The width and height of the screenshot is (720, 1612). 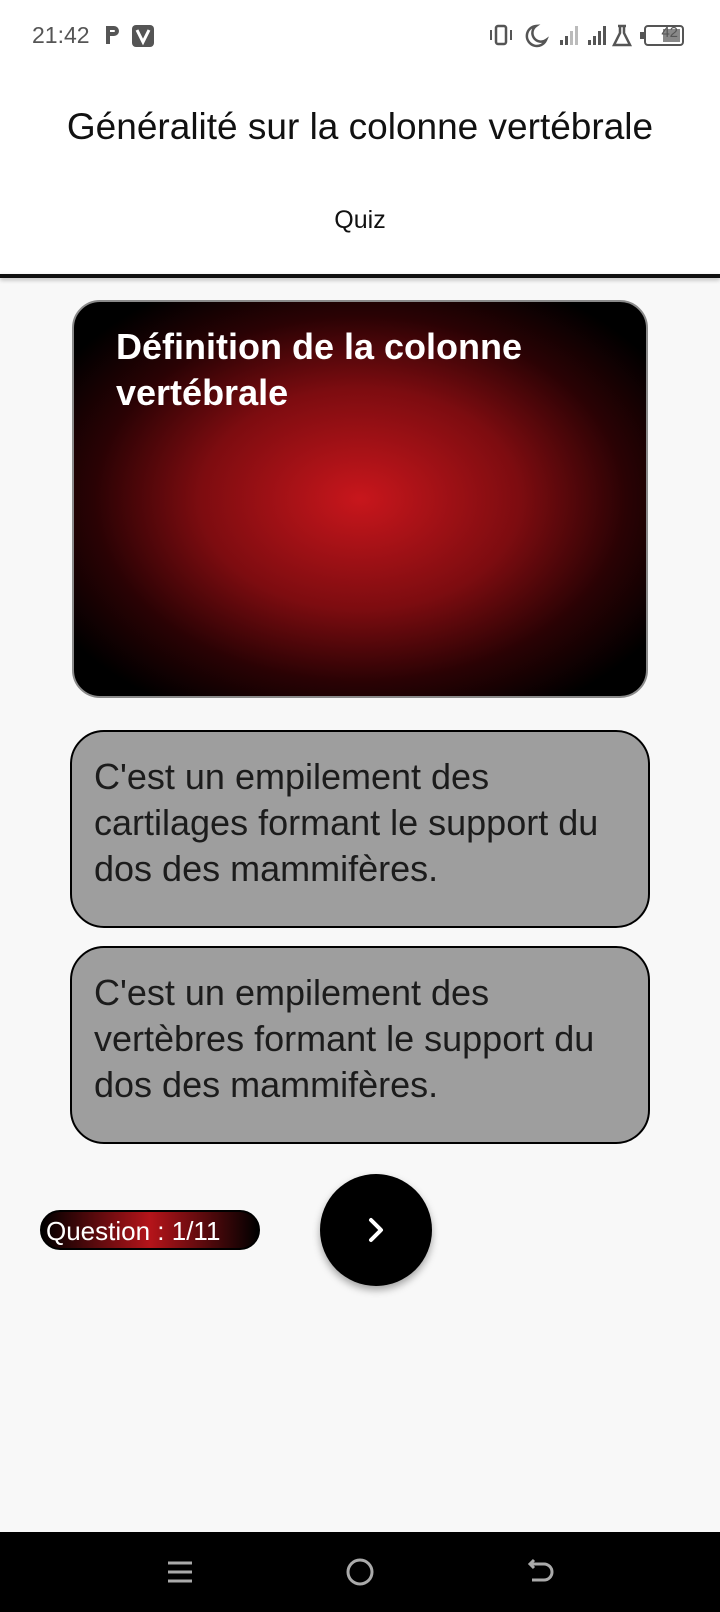 I want to click on v-app-icon, so click(x=143, y=36).